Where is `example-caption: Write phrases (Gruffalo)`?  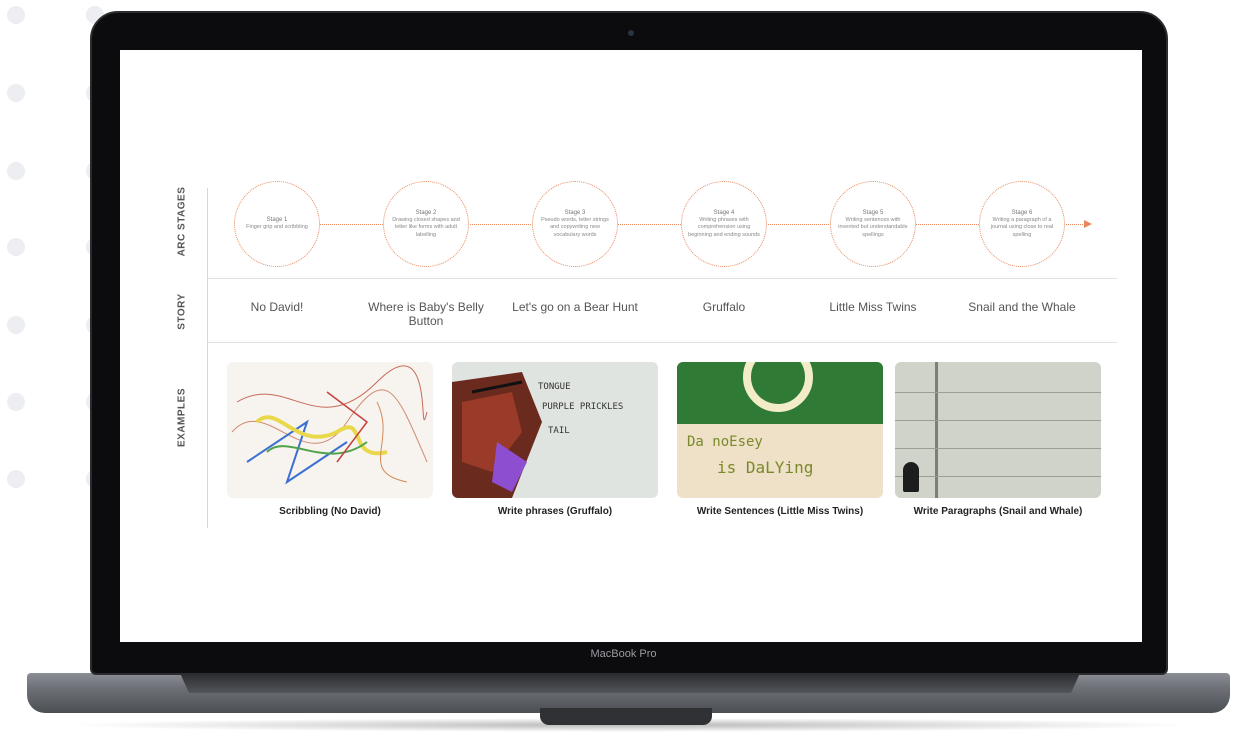 example-caption: Write phrases (Gruffalo) is located at coordinates (555, 511).